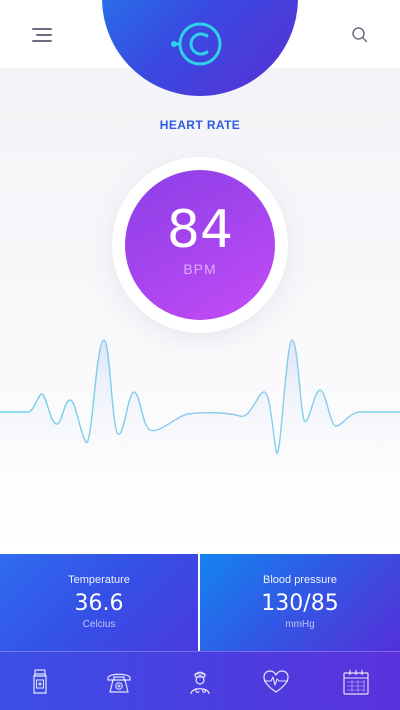 The width and height of the screenshot is (400, 710). What do you see at coordinates (360, 35) in the screenshot?
I see `search-icon` at bounding box center [360, 35].